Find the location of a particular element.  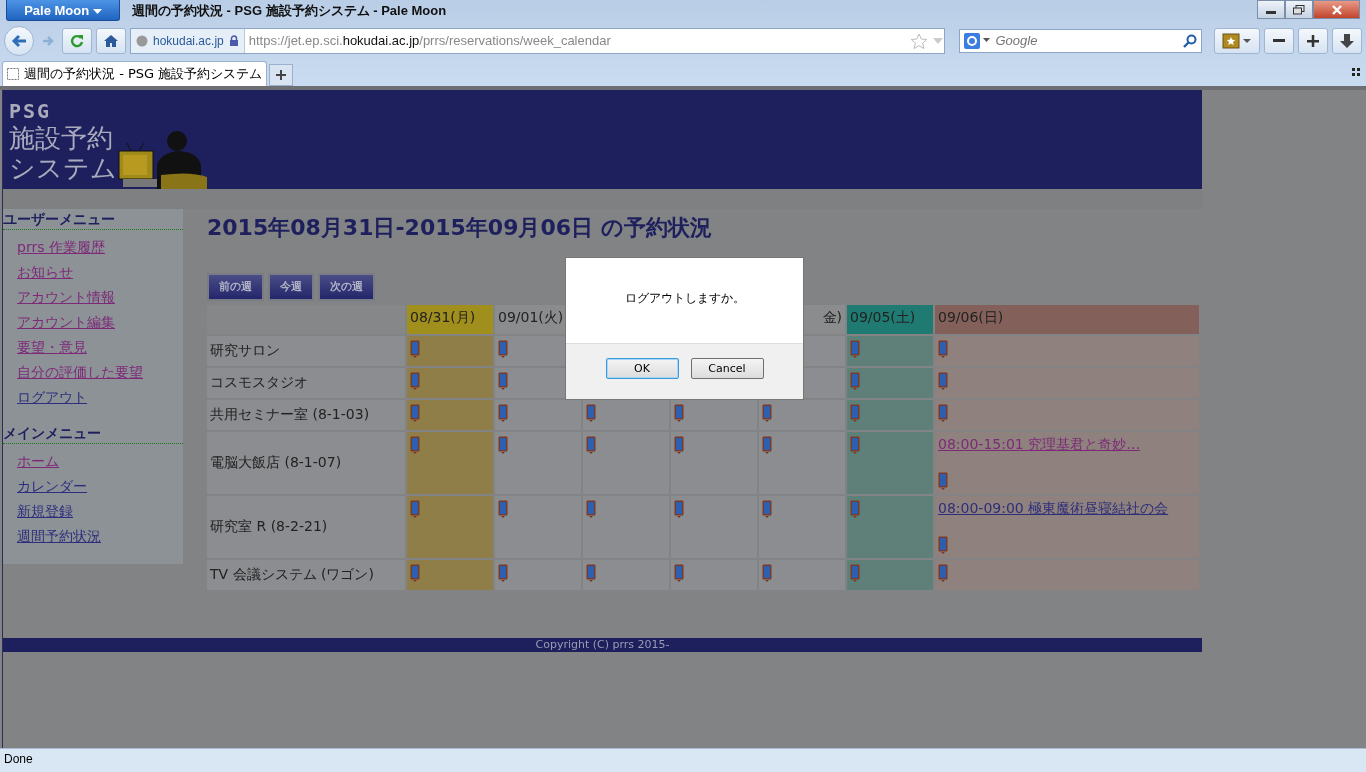

search-icon is located at coordinates (1190, 40).